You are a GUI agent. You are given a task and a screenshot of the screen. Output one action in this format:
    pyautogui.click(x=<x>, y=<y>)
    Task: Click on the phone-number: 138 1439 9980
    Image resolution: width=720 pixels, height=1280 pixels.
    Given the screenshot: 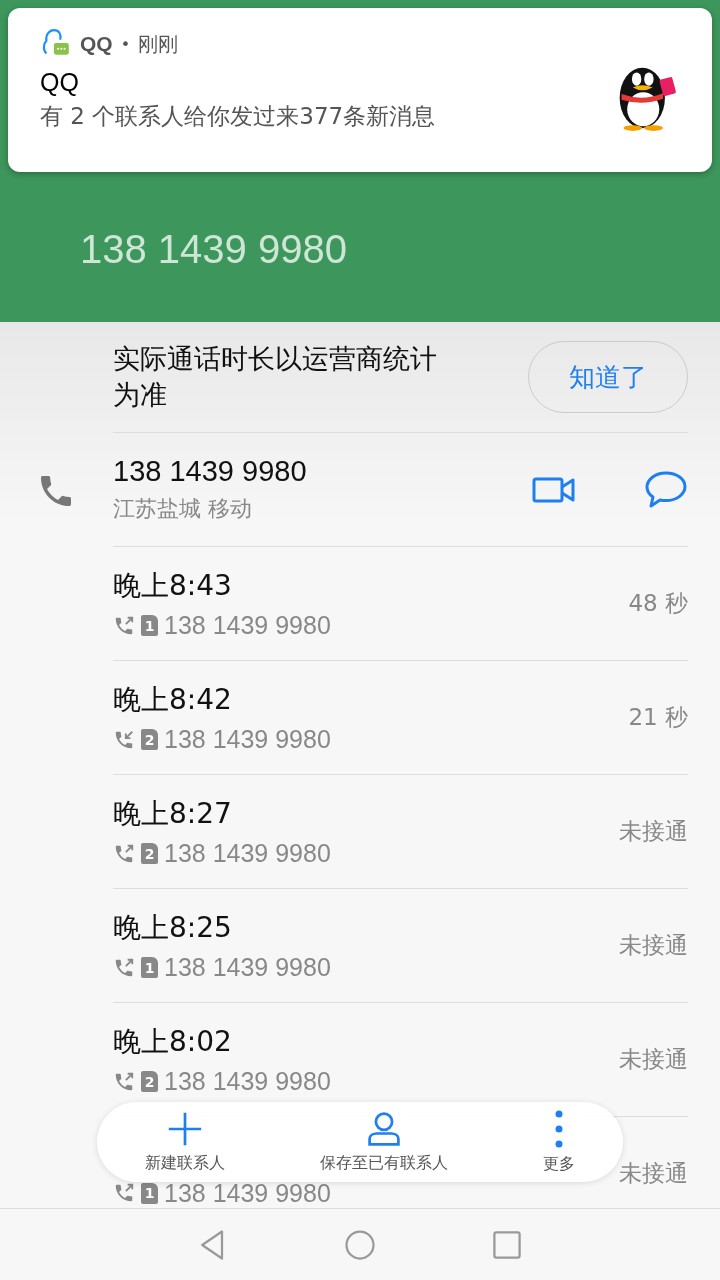 What is the action you would take?
    pyautogui.click(x=213, y=249)
    